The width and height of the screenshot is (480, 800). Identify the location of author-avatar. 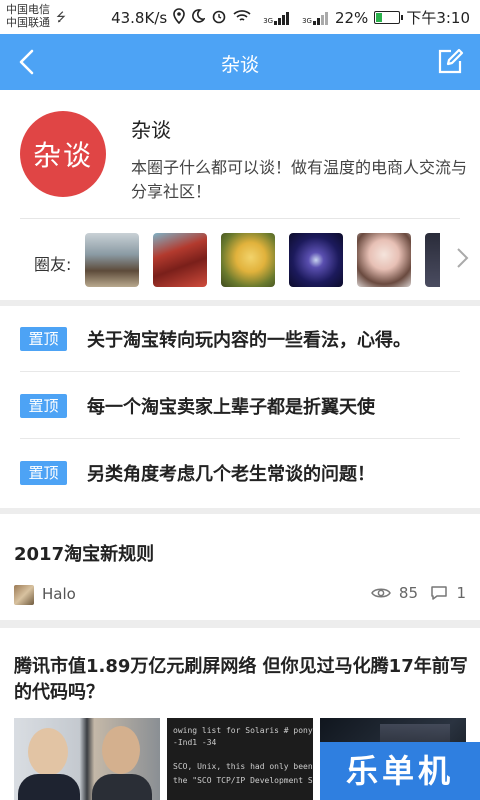
(24, 595).